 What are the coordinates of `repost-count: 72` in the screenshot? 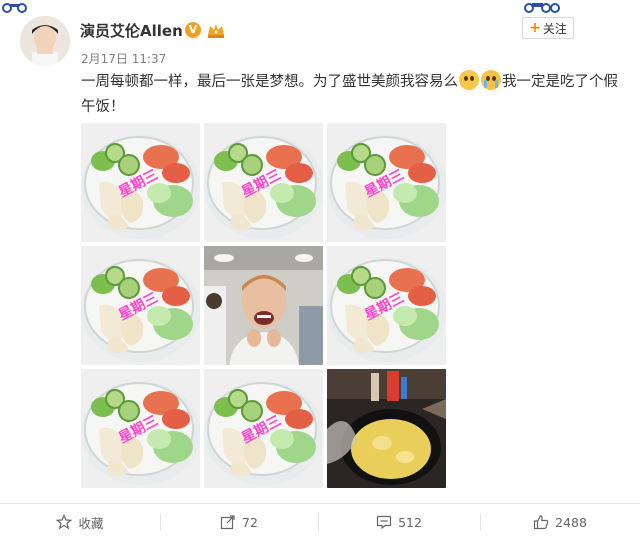 It's located at (250, 522).